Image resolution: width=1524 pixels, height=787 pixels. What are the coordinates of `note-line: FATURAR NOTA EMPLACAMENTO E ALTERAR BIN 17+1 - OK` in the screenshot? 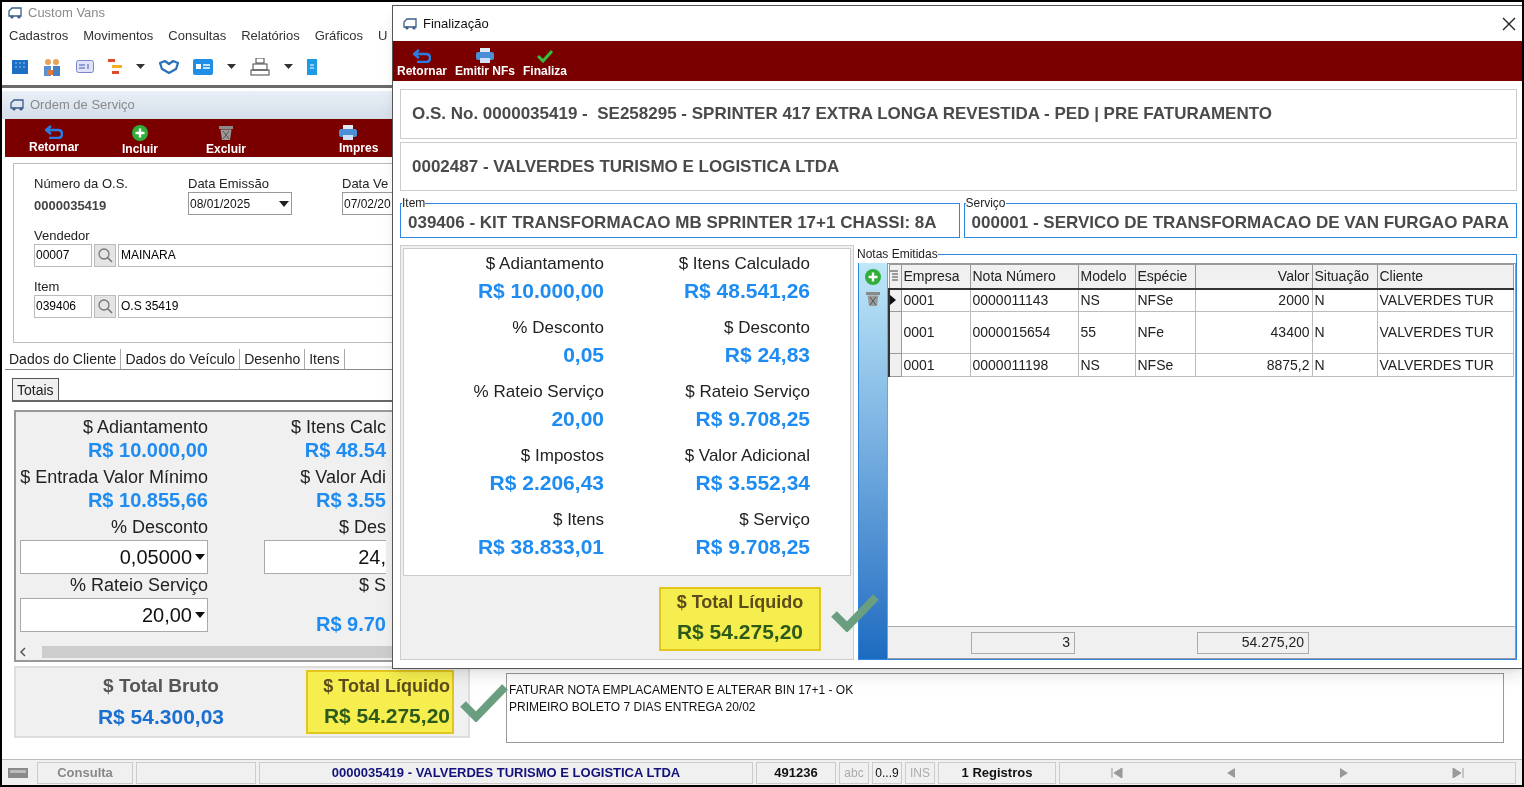 It's located at (682, 690).